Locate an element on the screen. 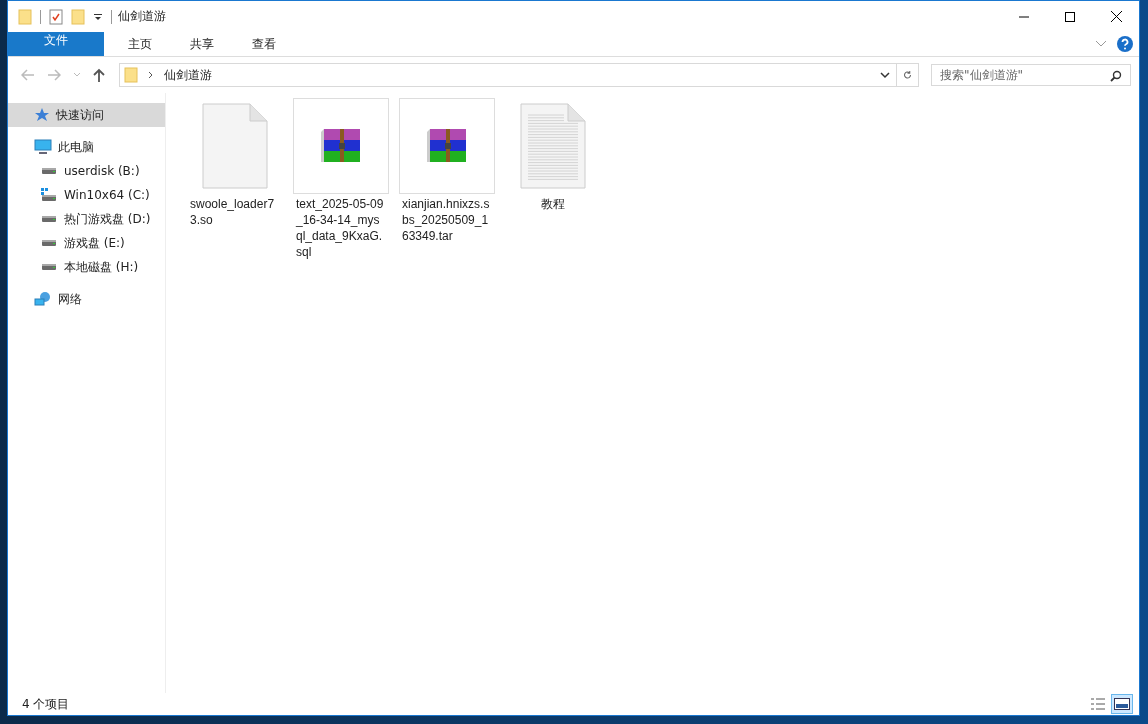 This screenshot has height=724, width=1148. file-name: 教程 is located at coordinates (553, 204).